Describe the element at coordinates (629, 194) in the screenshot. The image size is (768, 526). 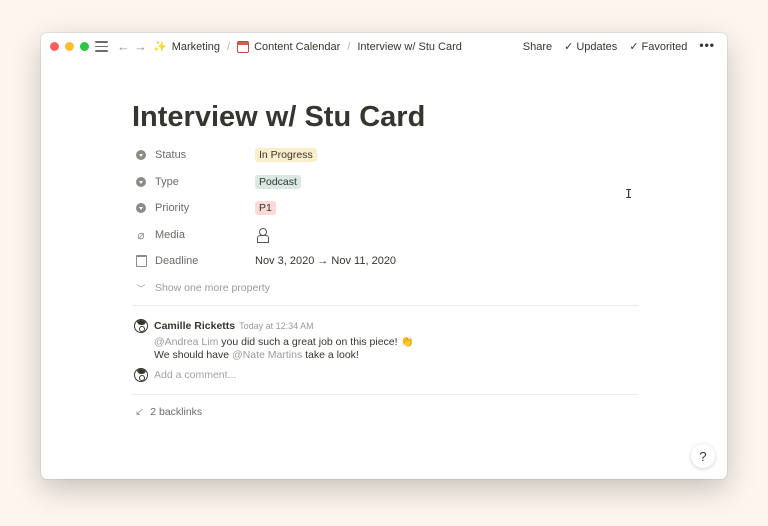
I see `text-cursor-icon: I` at that location.